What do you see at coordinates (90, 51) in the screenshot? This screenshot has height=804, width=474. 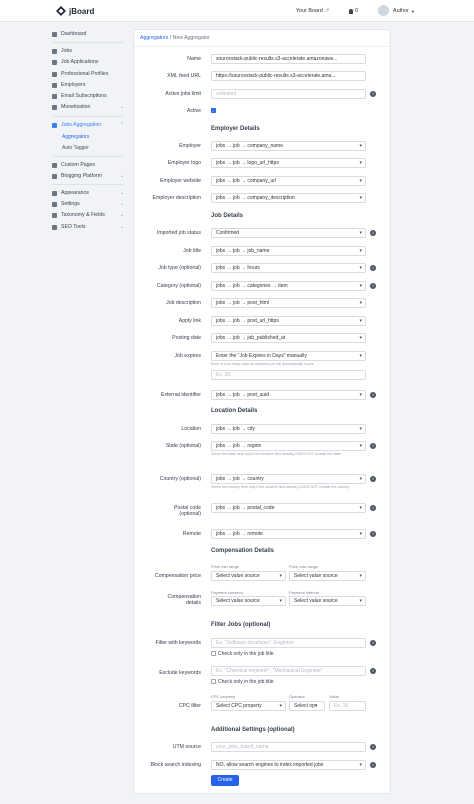 I see `sidebar-item-jobs: Jobs` at bounding box center [90, 51].